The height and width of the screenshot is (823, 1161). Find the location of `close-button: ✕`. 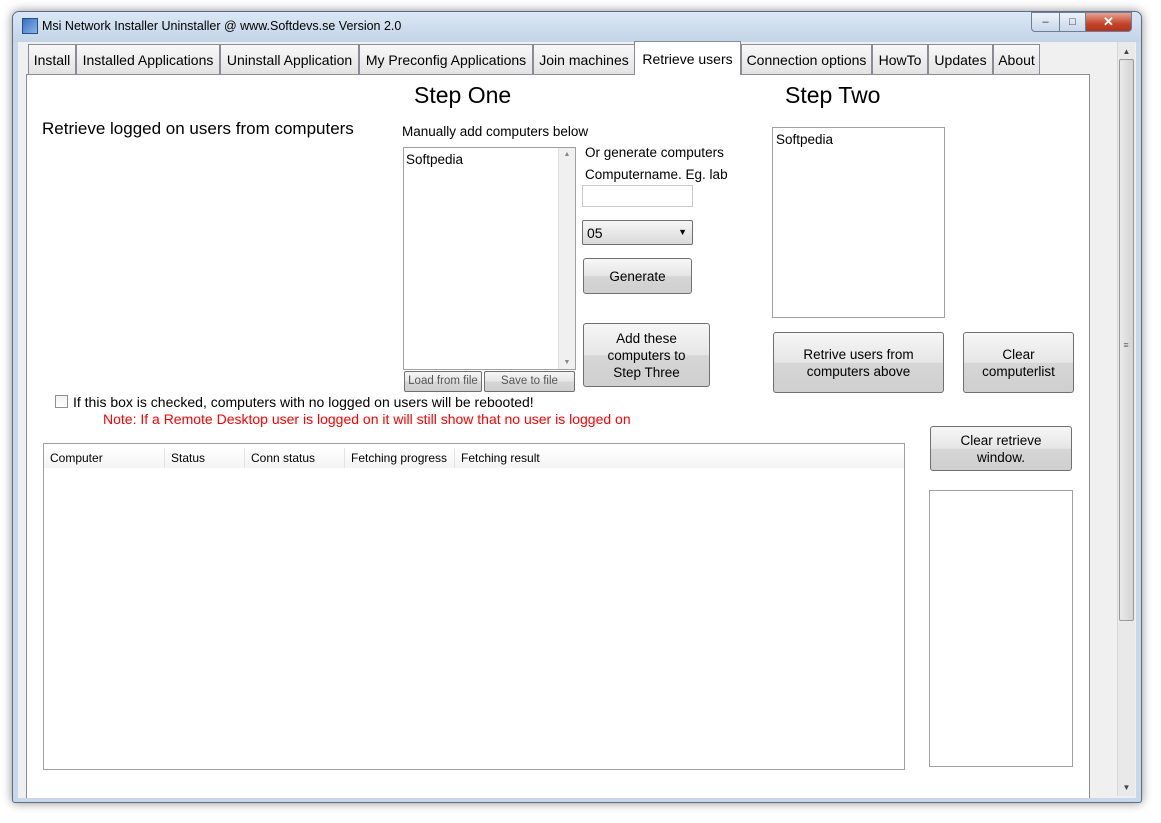

close-button: ✕ is located at coordinates (1108, 22).